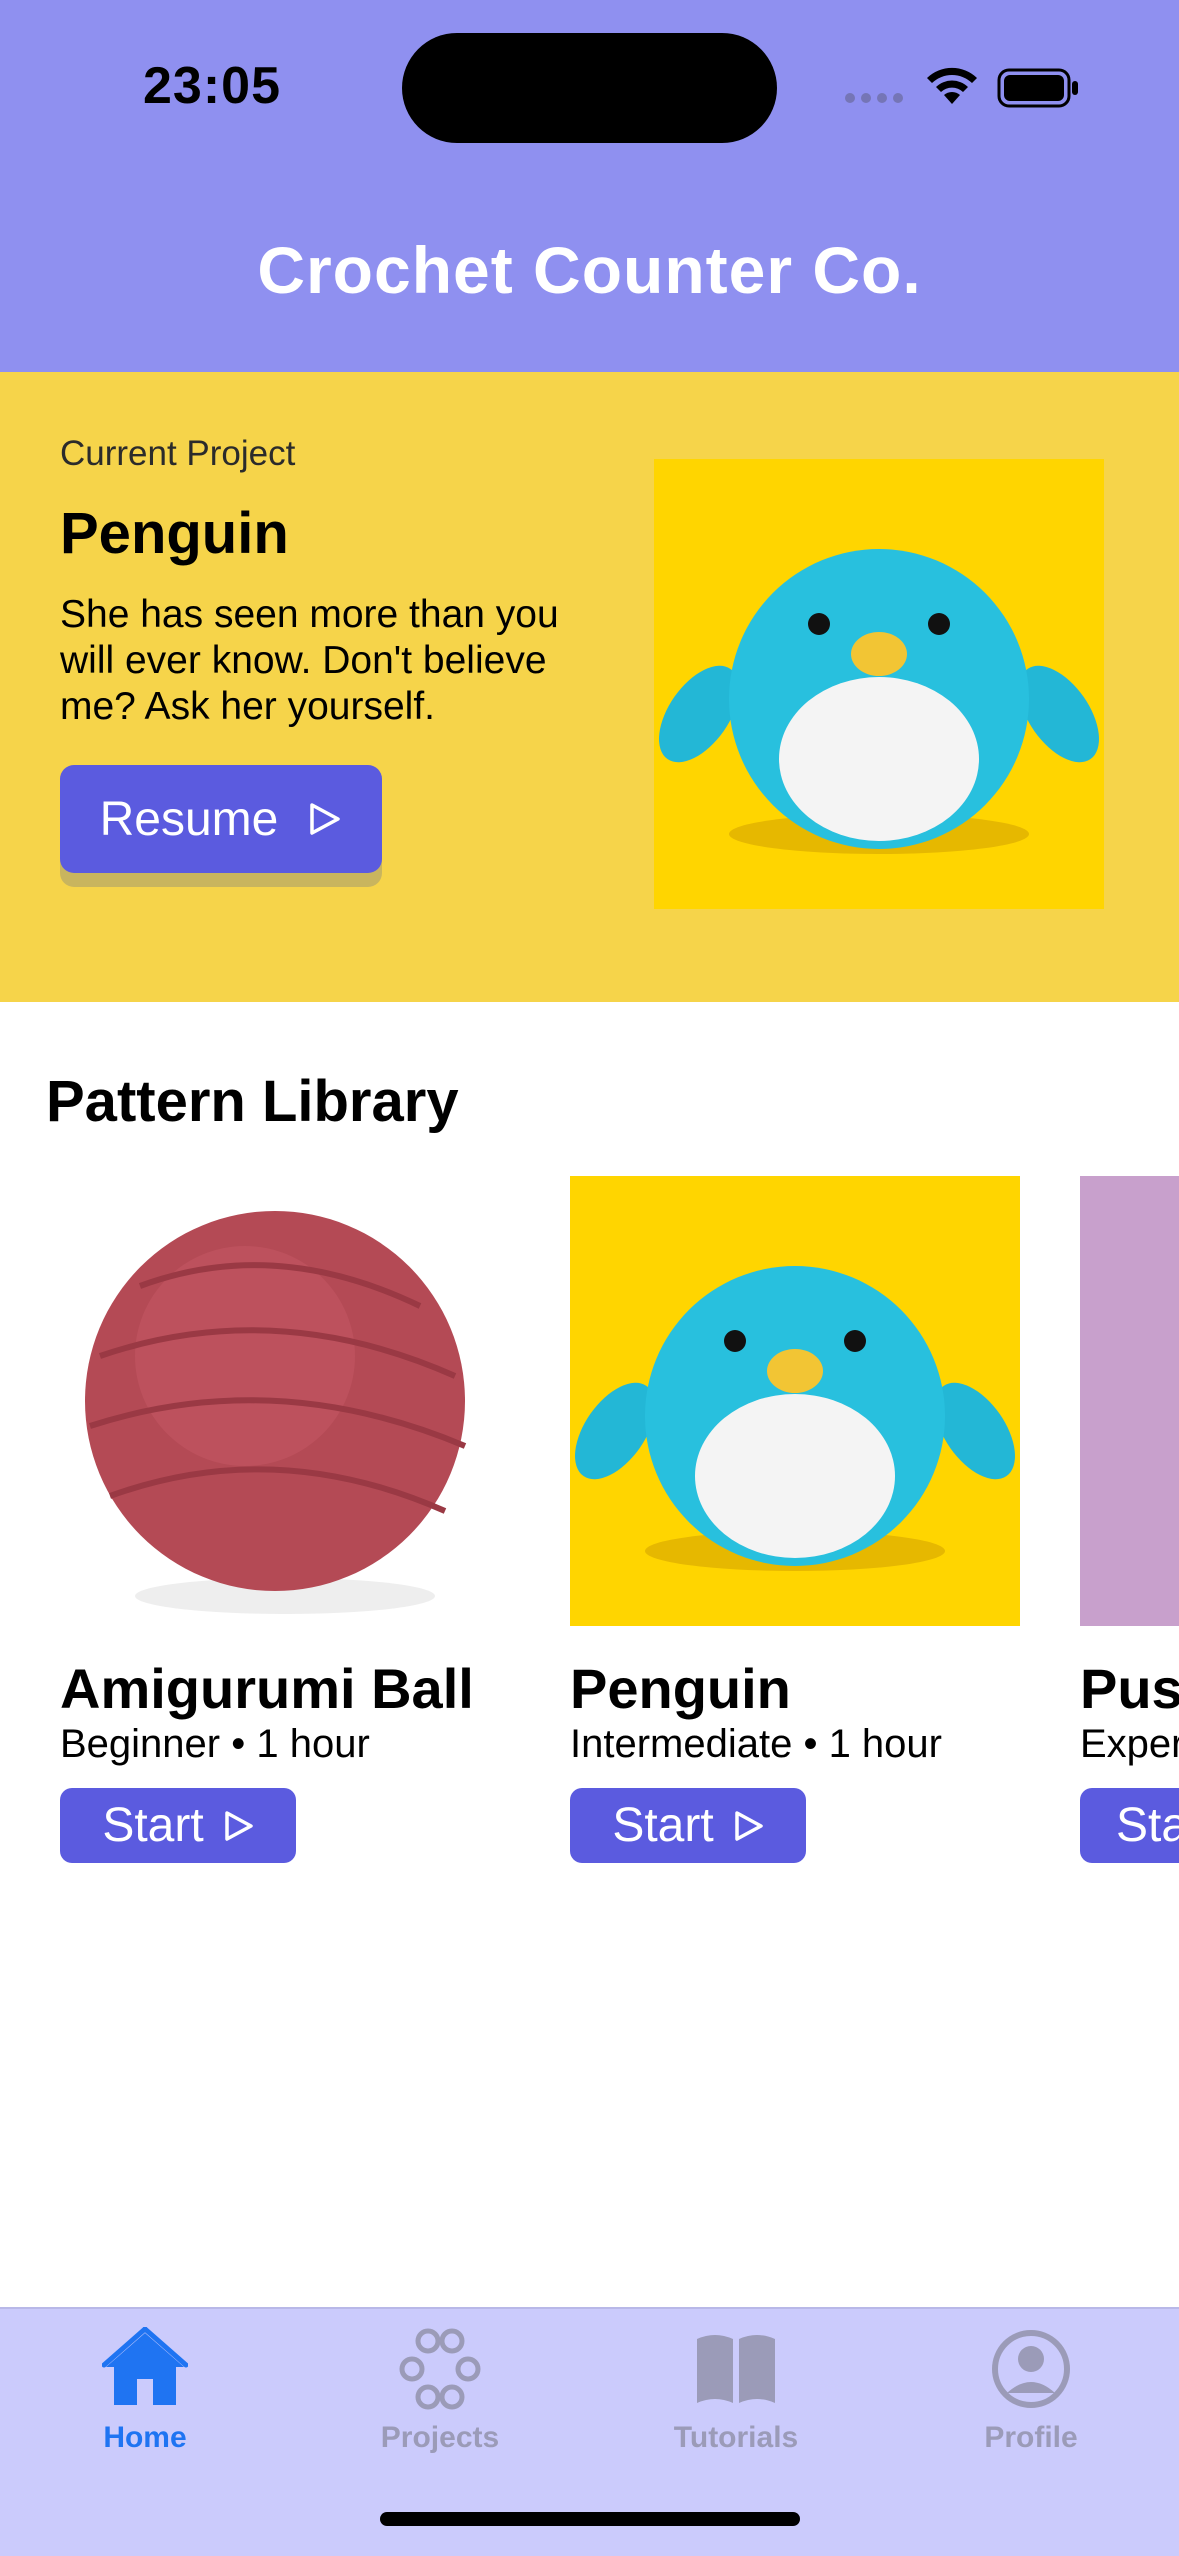  I want to click on pattern-card-title: Amigurumi Ball, so click(267, 1688).